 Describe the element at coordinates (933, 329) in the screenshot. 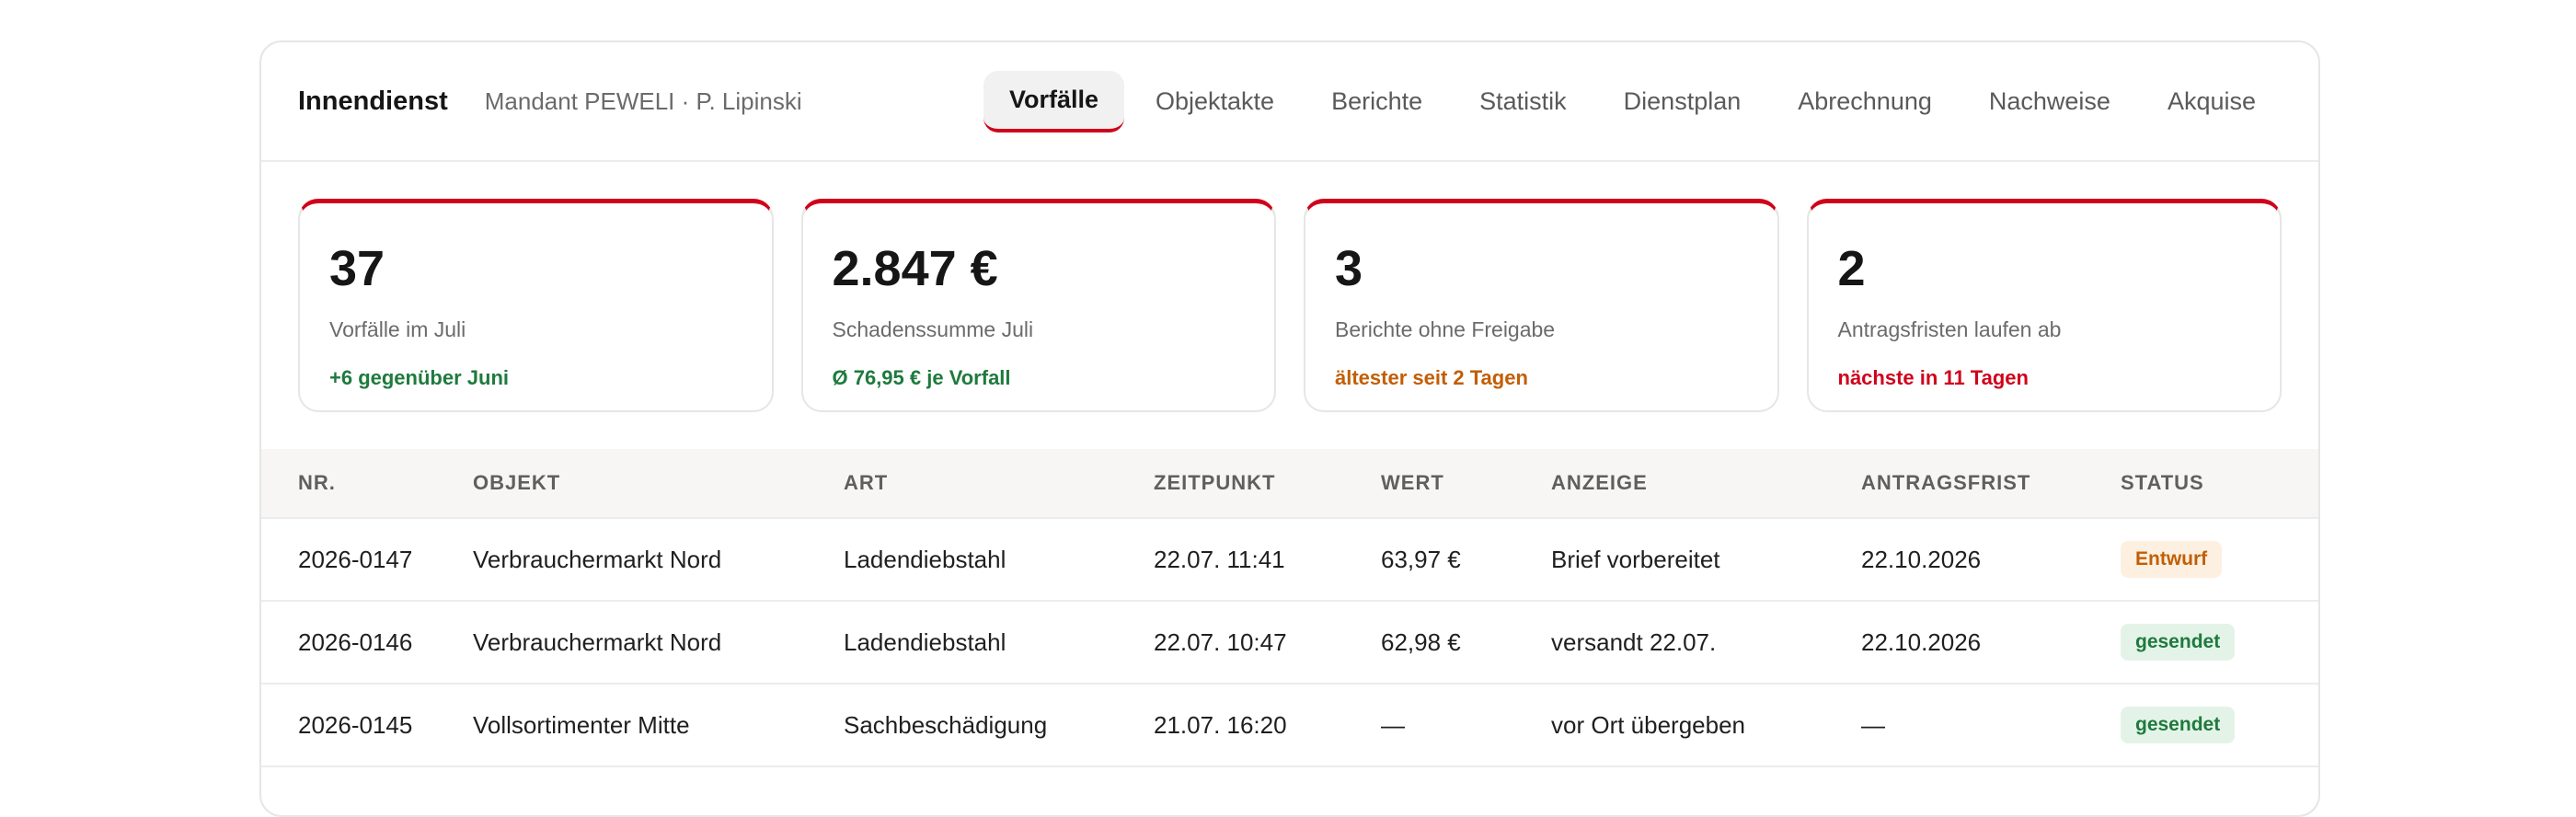

I see `kpi-label: Schadenssumme Juli` at that location.